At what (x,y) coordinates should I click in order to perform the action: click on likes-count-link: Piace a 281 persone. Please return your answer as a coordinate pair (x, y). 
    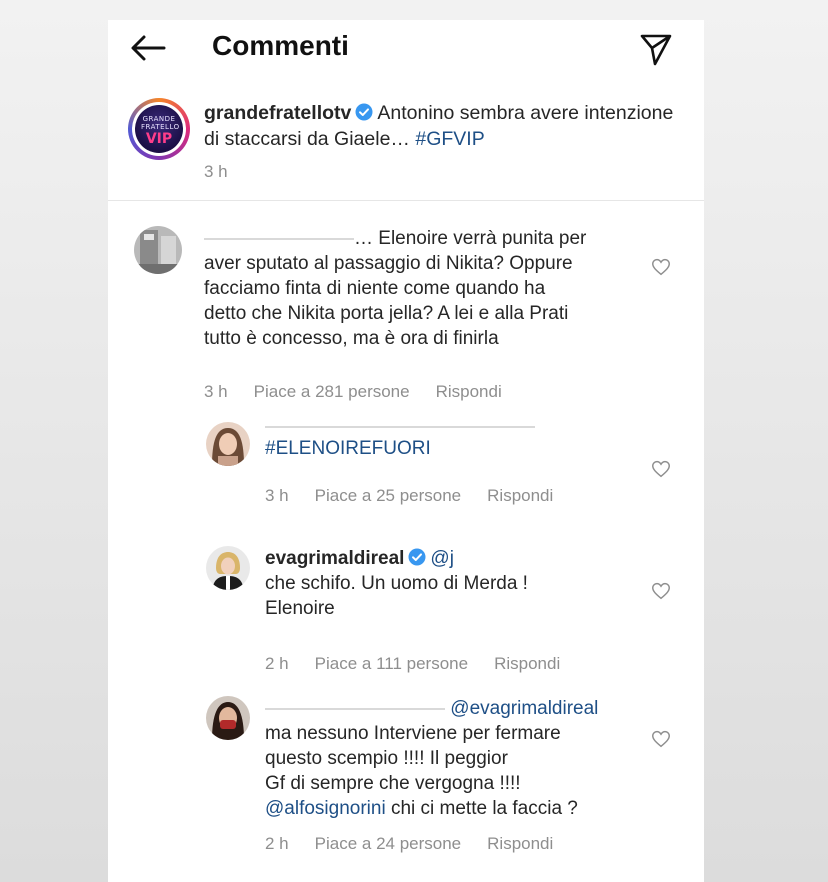
    Looking at the image, I should click on (332, 391).